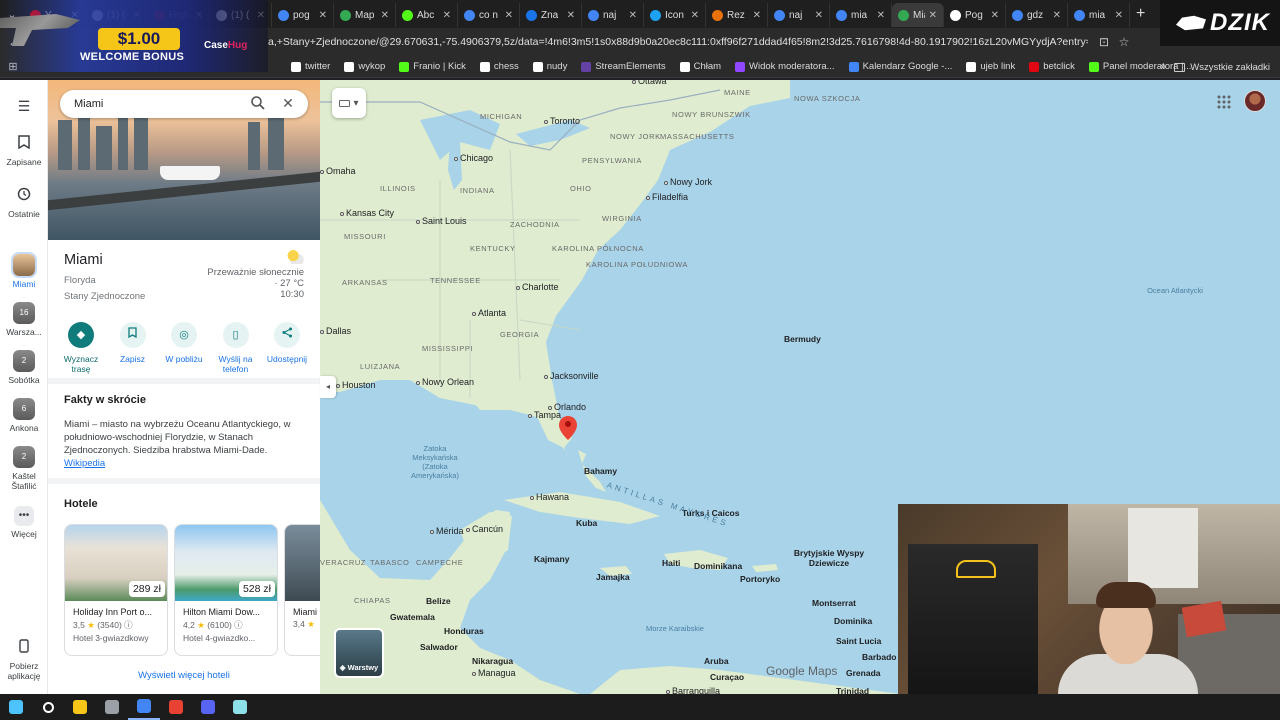  What do you see at coordinates (675, 15) in the screenshot?
I see `browser-tab: Icon ✕` at bounding box center [675, 15].